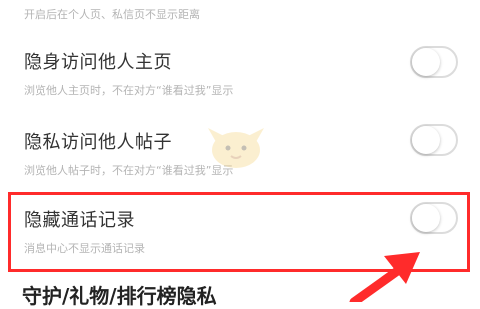 This screenshot has width=480, height=309. Describe the element at coordinates (98, 62) in the screenshot. I see `setting-title: 隐身访问他人主页` at that location.